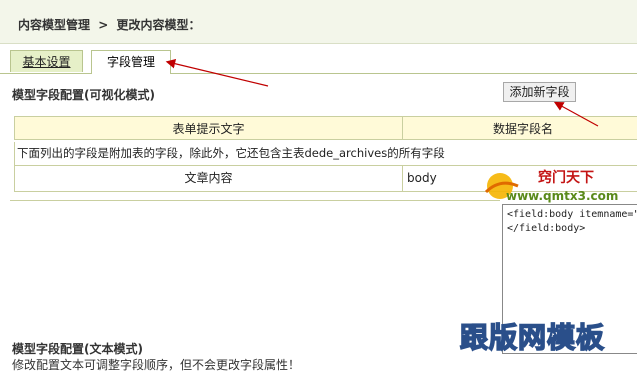 The image size is (637, 373). Describe the element at coordinates (577, 114) in the screenshot. I see `annotation-arrow-button` at that location.